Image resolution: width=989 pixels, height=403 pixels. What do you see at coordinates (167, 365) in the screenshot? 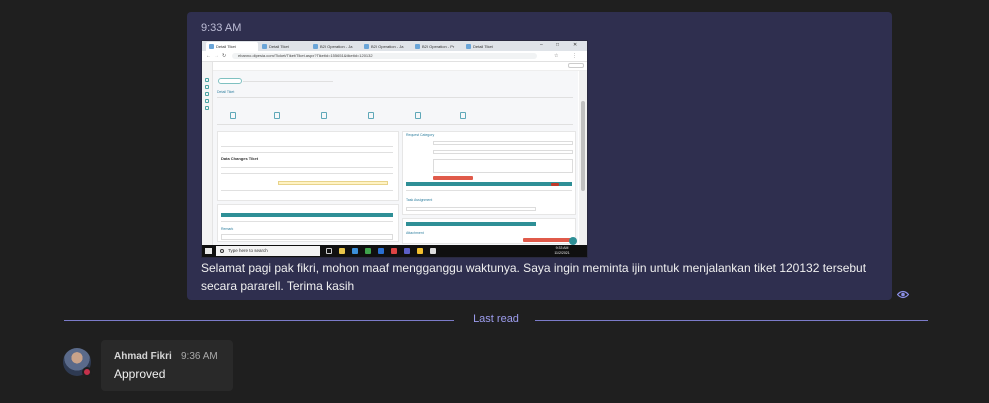
I see `reply-message-bubble: Ahmad Fikri 9:36 AM Approved` at bounding box center [167, 365].